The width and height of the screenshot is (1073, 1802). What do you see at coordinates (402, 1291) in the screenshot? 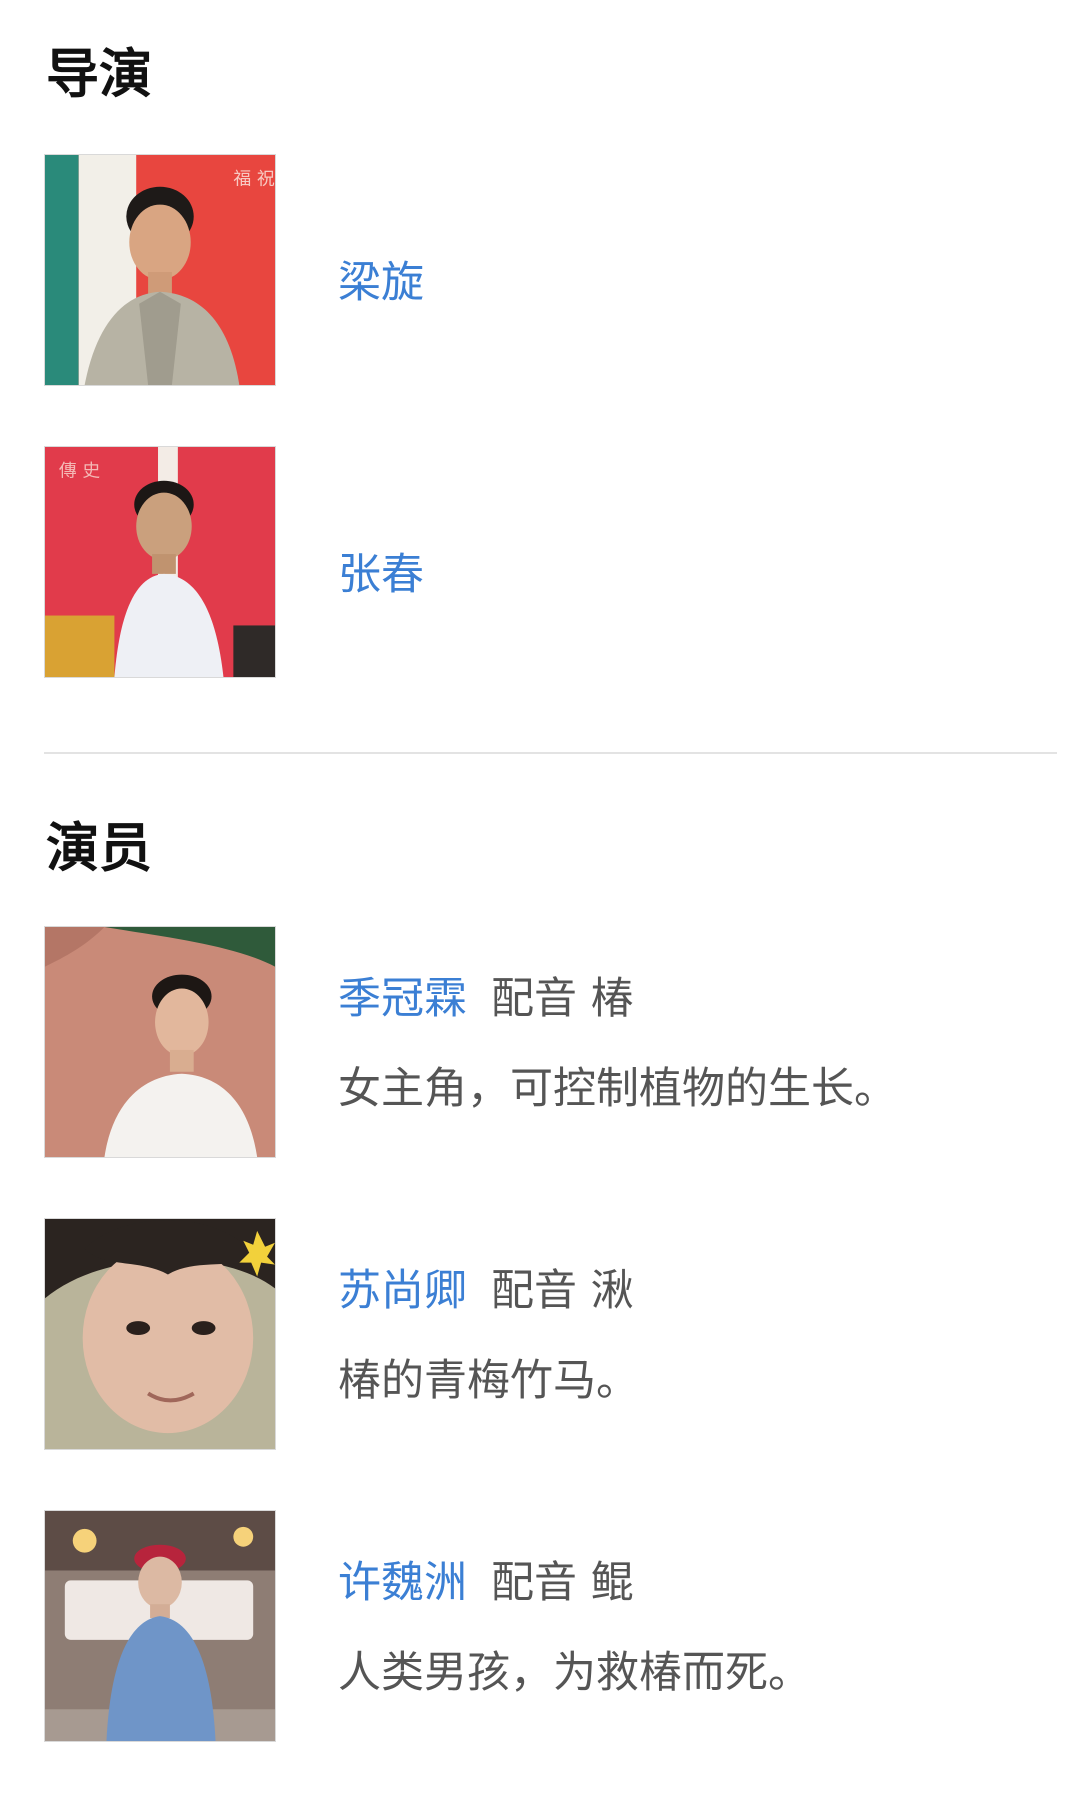
I see `actor-name-link: 苏尚卿` at bounding box center [402, 1291].